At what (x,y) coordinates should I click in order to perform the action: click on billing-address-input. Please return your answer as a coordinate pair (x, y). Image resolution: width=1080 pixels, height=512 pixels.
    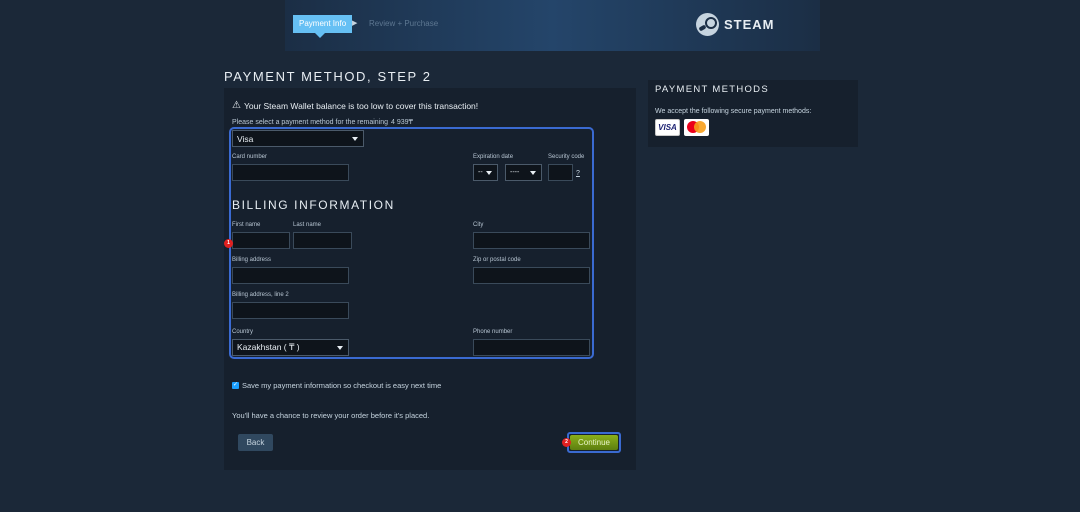
    Looking at the image, I should click on (290, 275).